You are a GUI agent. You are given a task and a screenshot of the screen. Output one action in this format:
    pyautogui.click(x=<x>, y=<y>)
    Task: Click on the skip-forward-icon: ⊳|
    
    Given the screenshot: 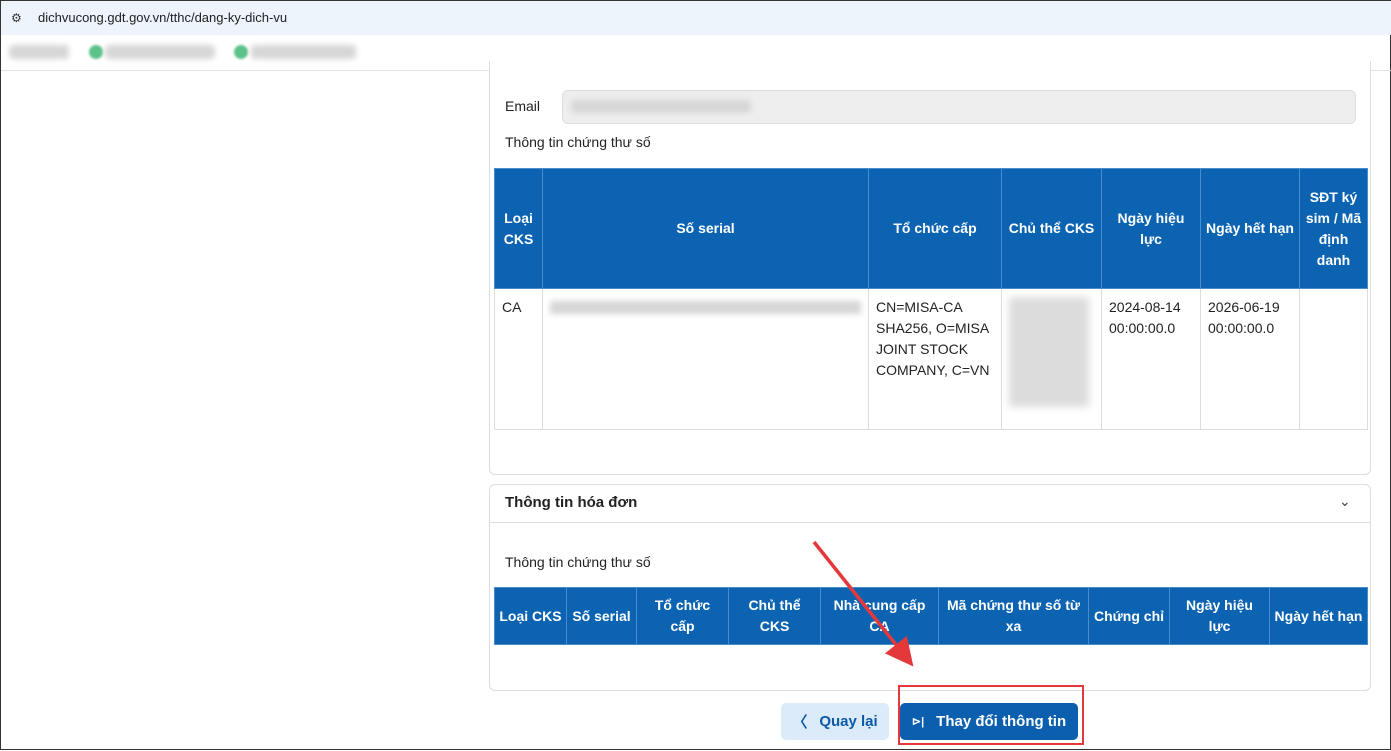 What is the action you would take?
    pyautogui.click(x=918, y=722)
    